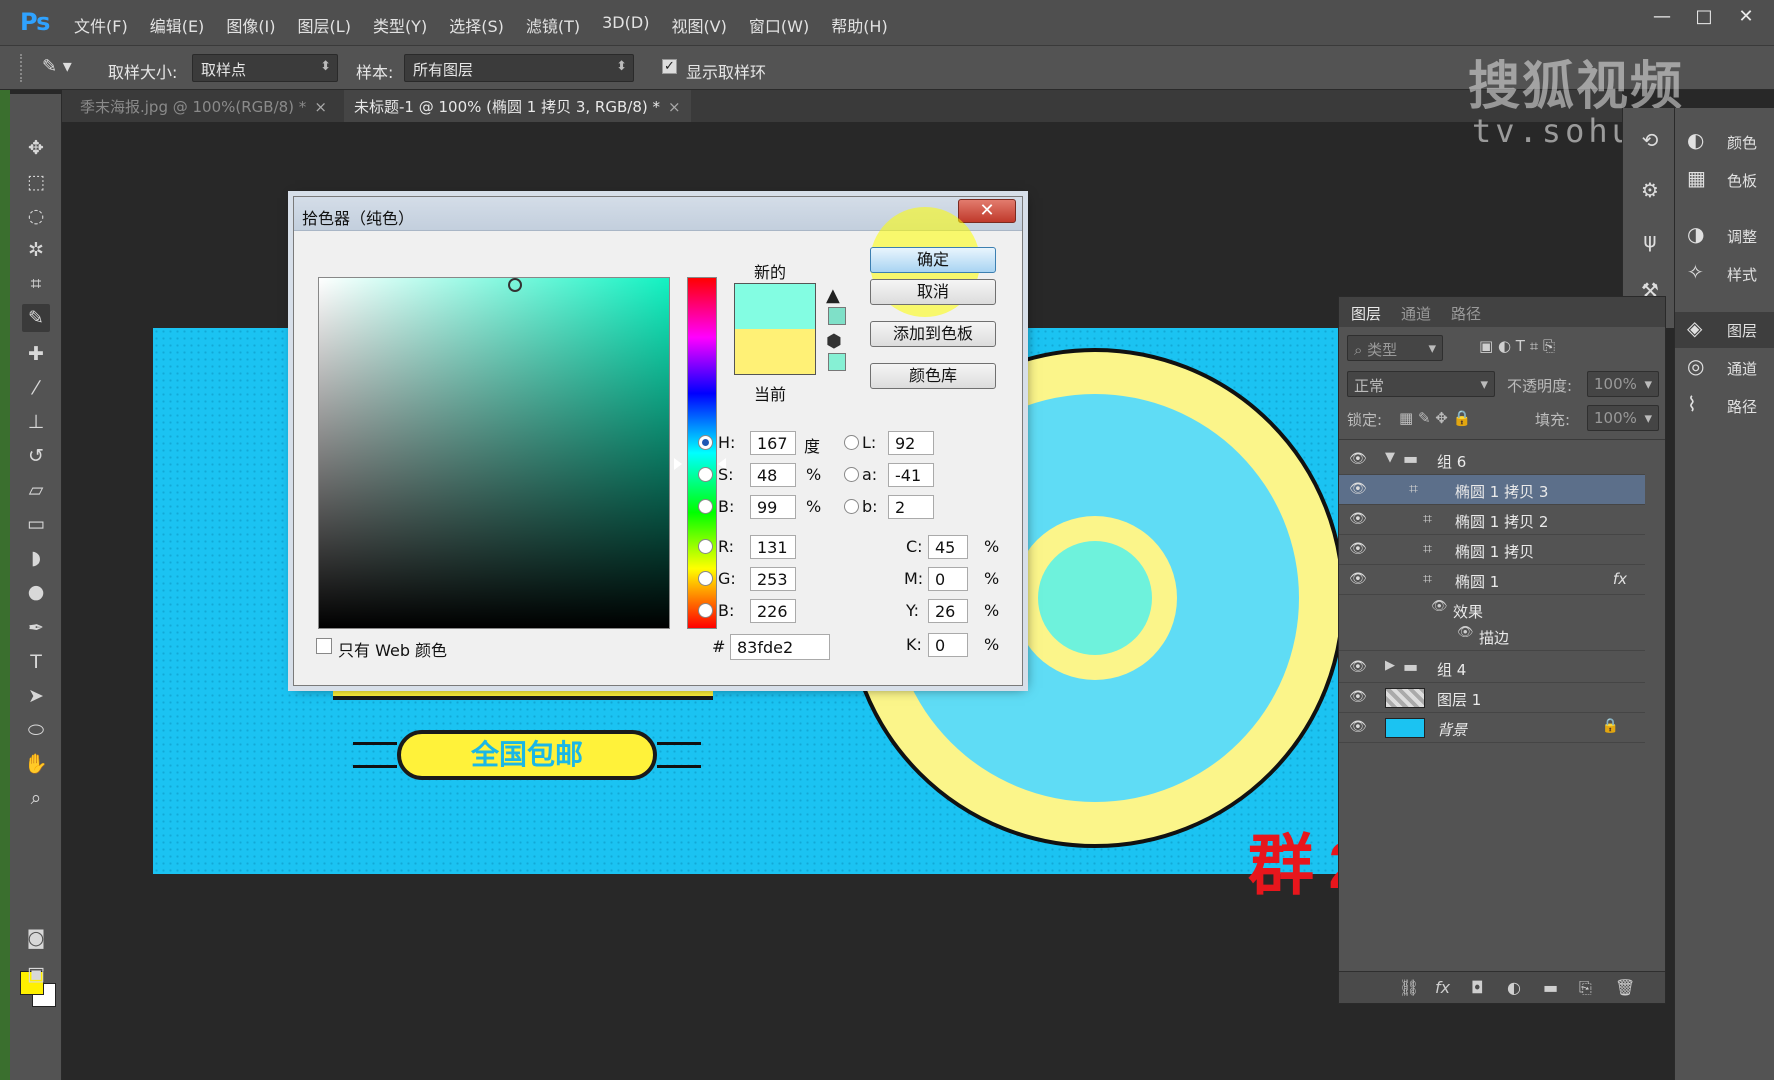 The width and height of the screenshot is (1774, 1080). I want to click on layer-ellipse-1: 👁 ⌗ 椭圆 1 fx, so click(1492, 580).